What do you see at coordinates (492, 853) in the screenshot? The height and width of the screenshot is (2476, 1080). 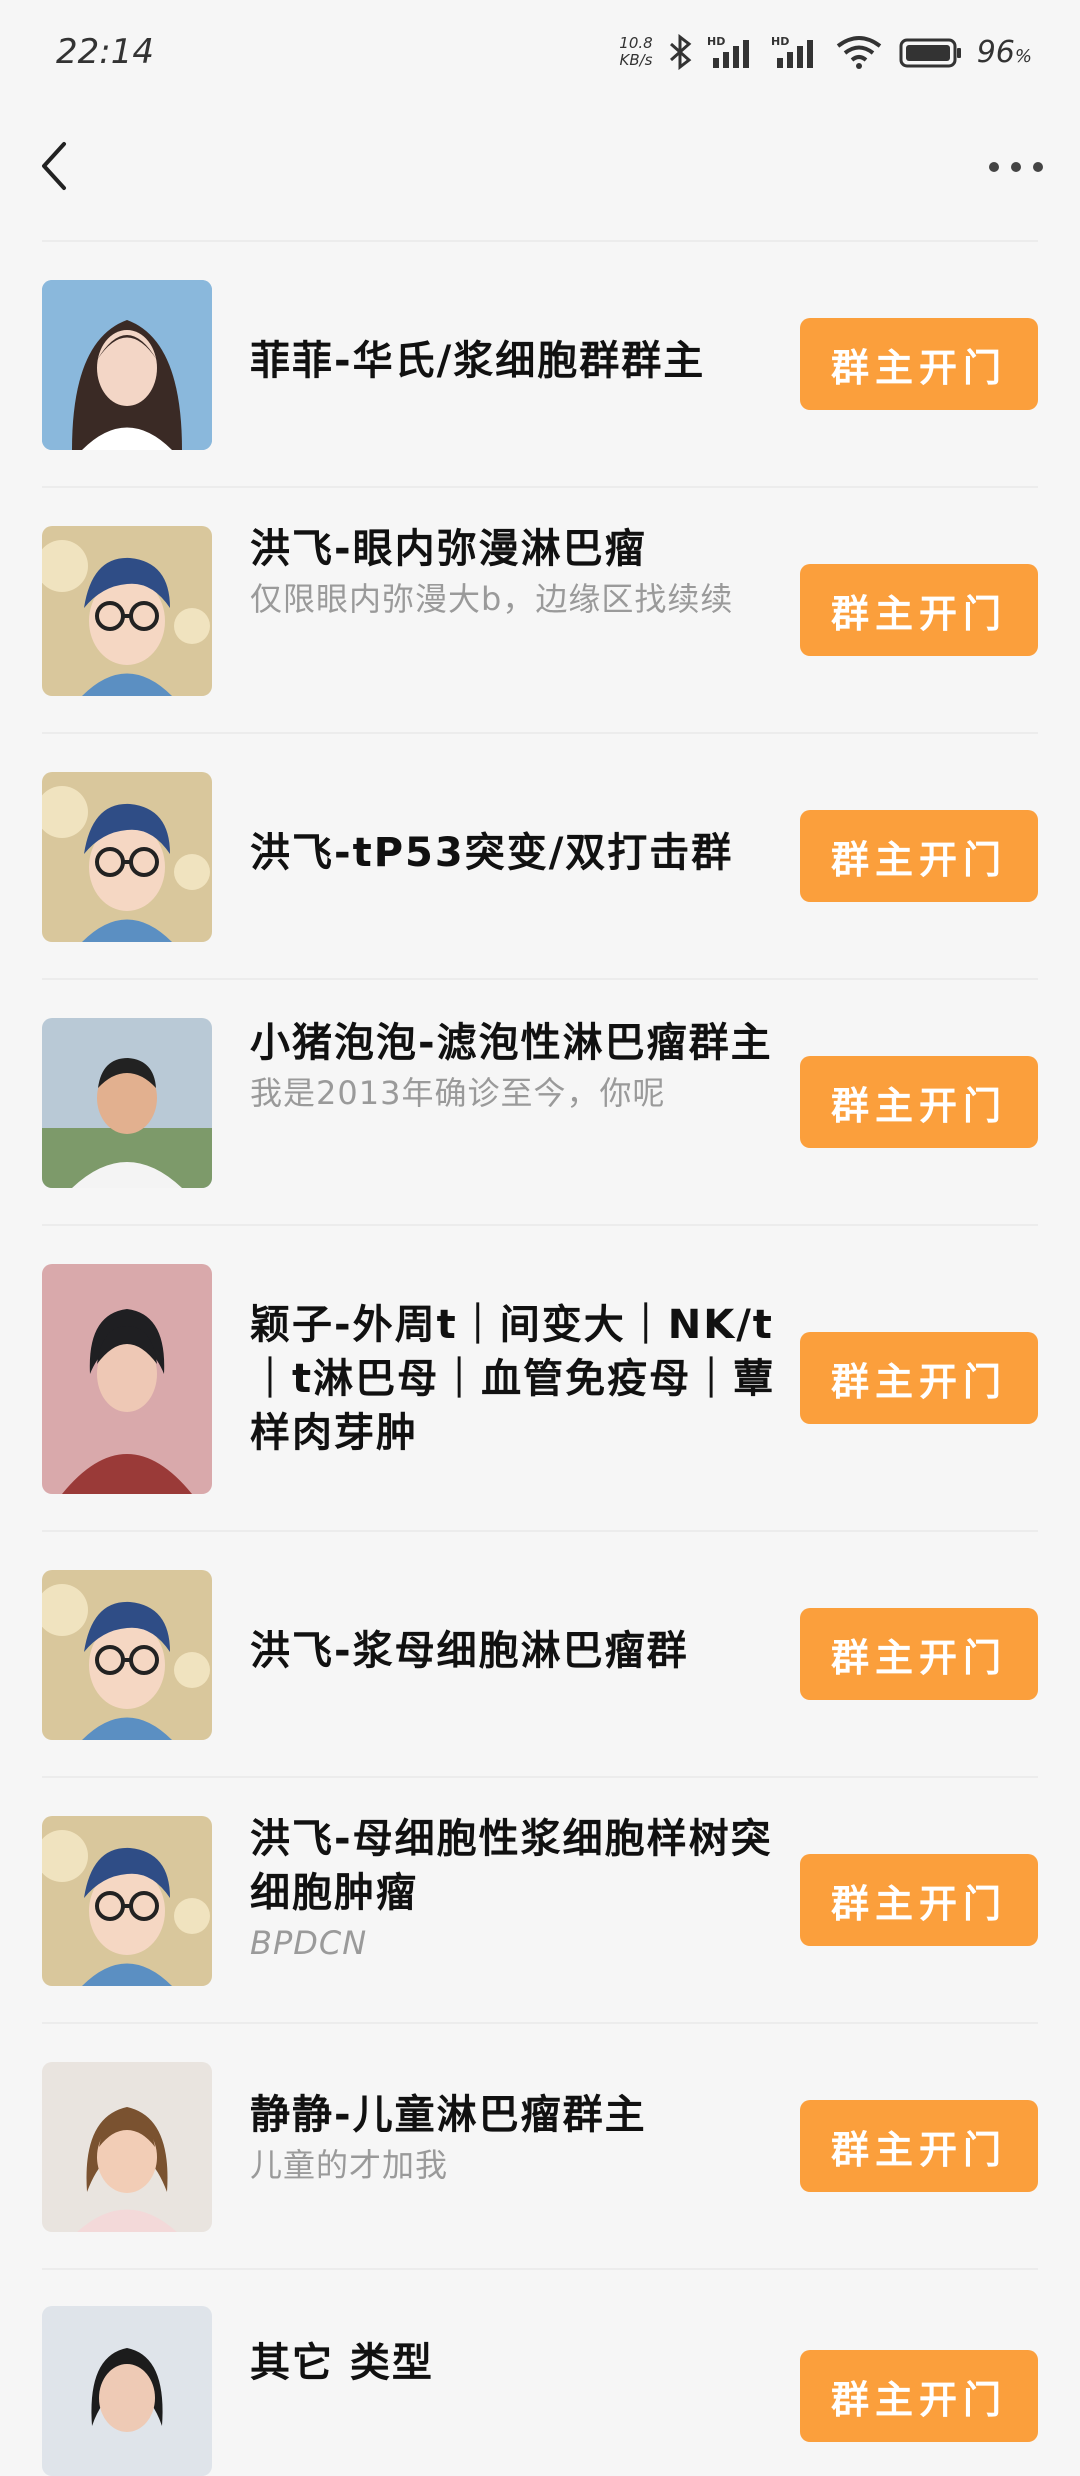 I see `group-title: 洪飞-tP53突变/双打击群` at bounding box center [492, 853].